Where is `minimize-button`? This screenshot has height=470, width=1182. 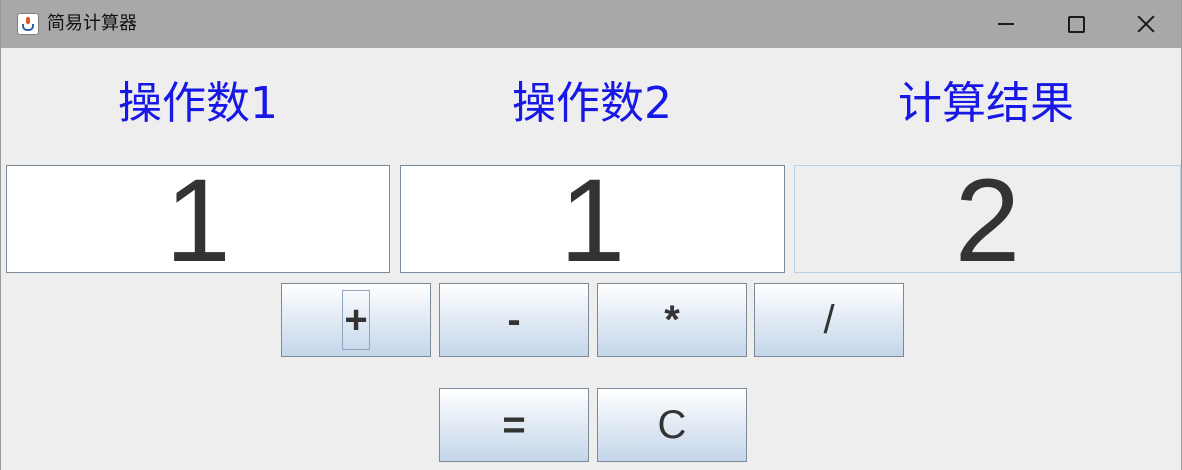 minimize-button is located at coordinates (1006, 24).